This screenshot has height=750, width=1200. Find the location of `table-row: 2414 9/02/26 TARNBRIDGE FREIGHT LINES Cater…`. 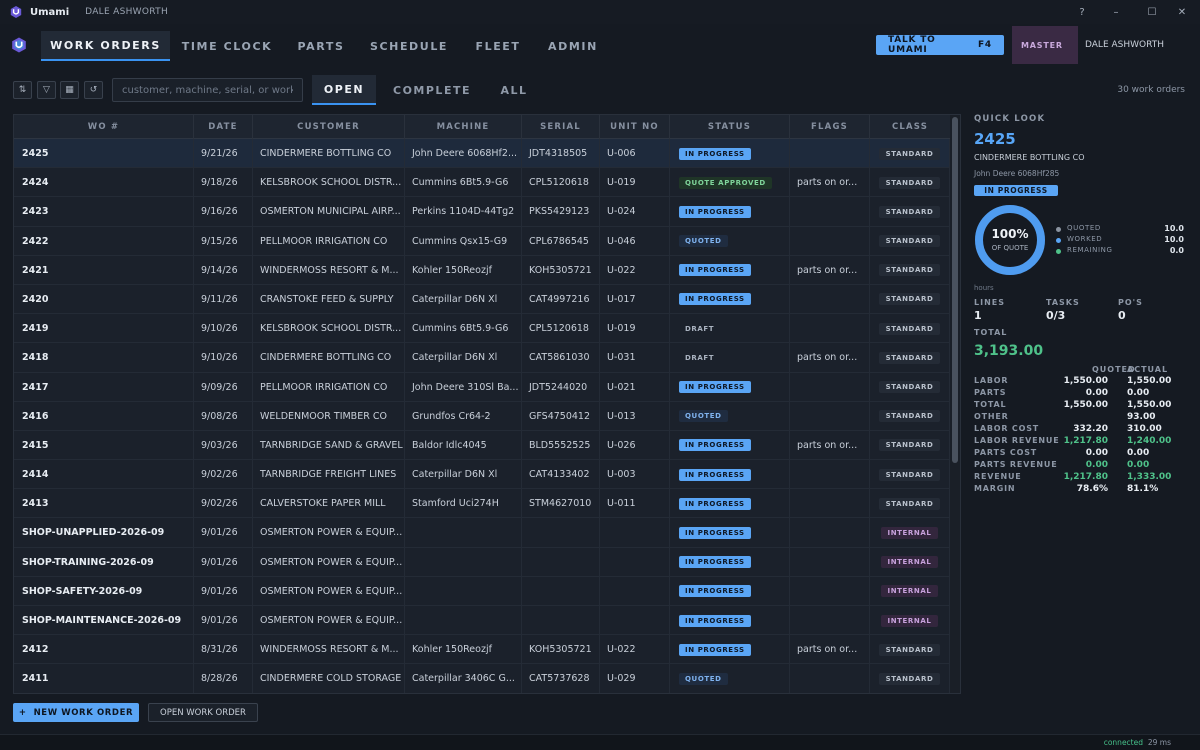

table-row: 2414 9/02/26 TARNBRIDGE FREIGHT LINES Cater… is located at coordinates (482, 475).